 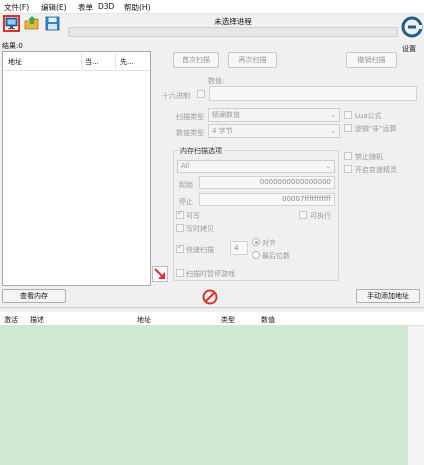 What do you see at coordinates (252, 60) in the screenshot?
I see `next-scan-button: 再次扫描` at bounding box center [252, 60].